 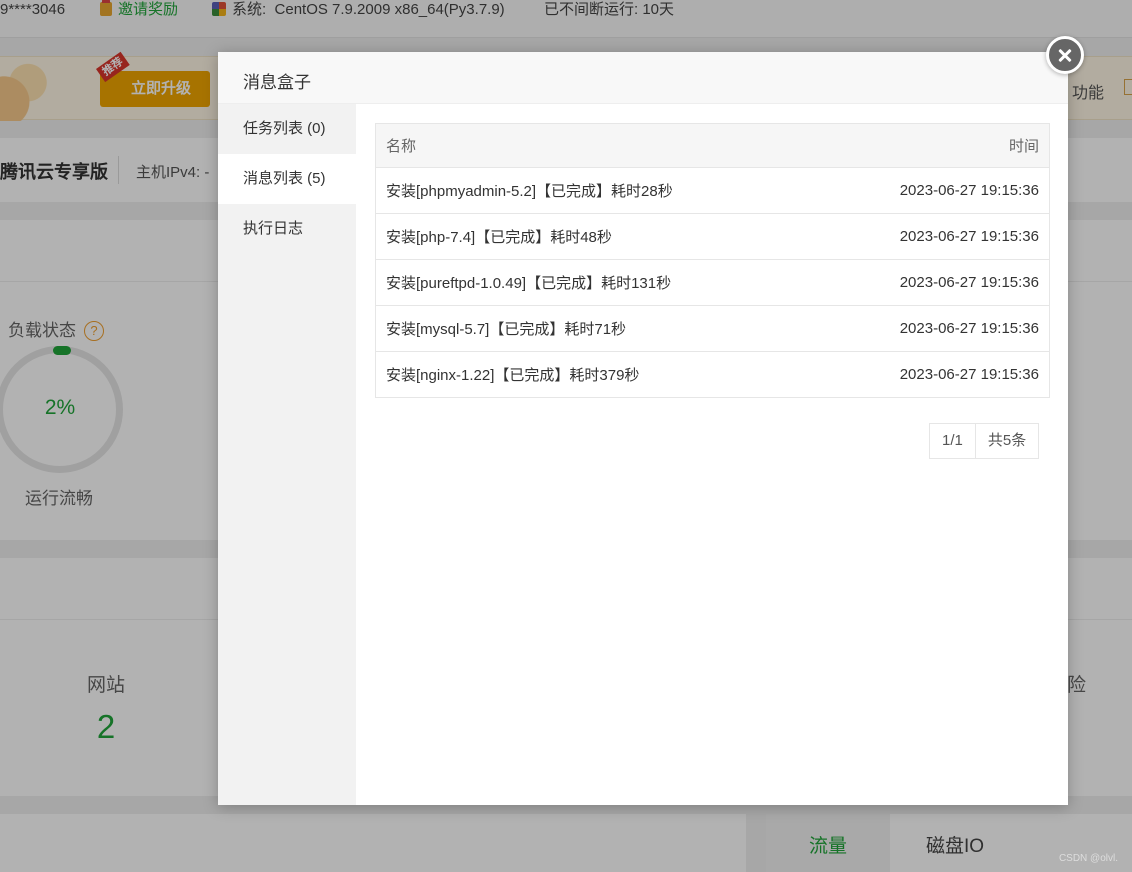 I want to click on modal-header: 消息盒子, so click(x=643, y=78).